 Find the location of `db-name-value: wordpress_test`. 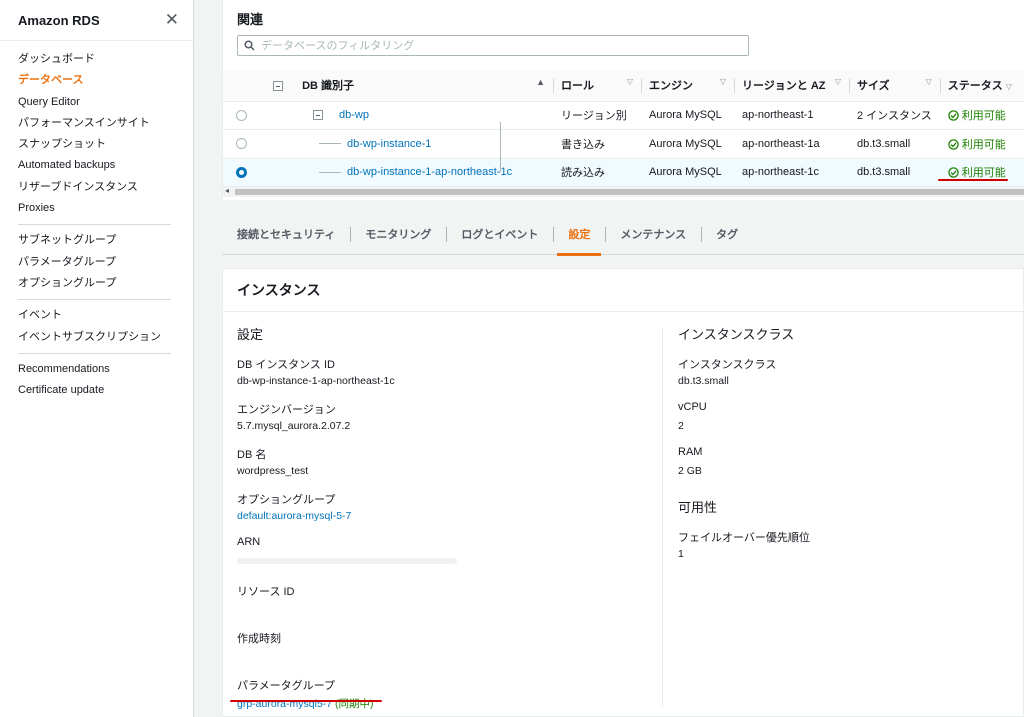

db-name-value: wordpress_test is located at coordinates (273, 471).